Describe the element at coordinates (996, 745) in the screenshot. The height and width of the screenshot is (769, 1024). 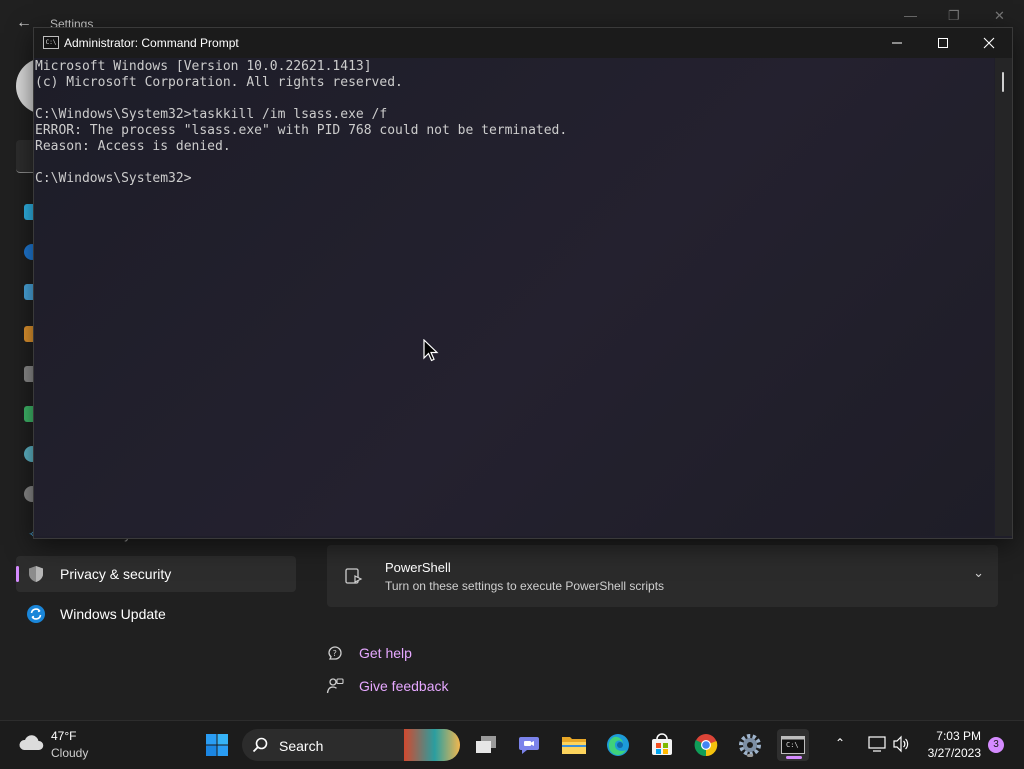
I see `notification-badge: 3` at that location.